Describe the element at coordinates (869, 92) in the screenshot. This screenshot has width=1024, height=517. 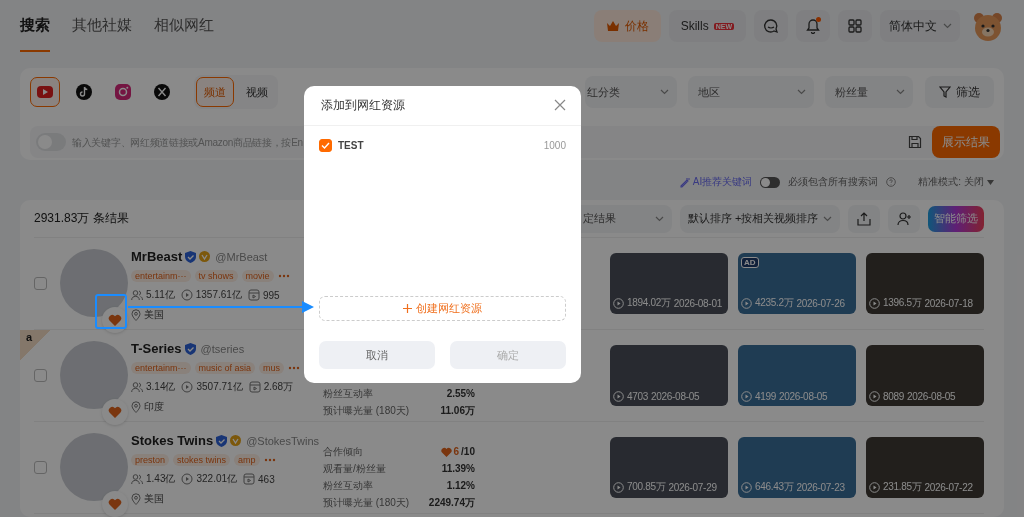
I see `filter-dropdown: 粉丝量` at that location.